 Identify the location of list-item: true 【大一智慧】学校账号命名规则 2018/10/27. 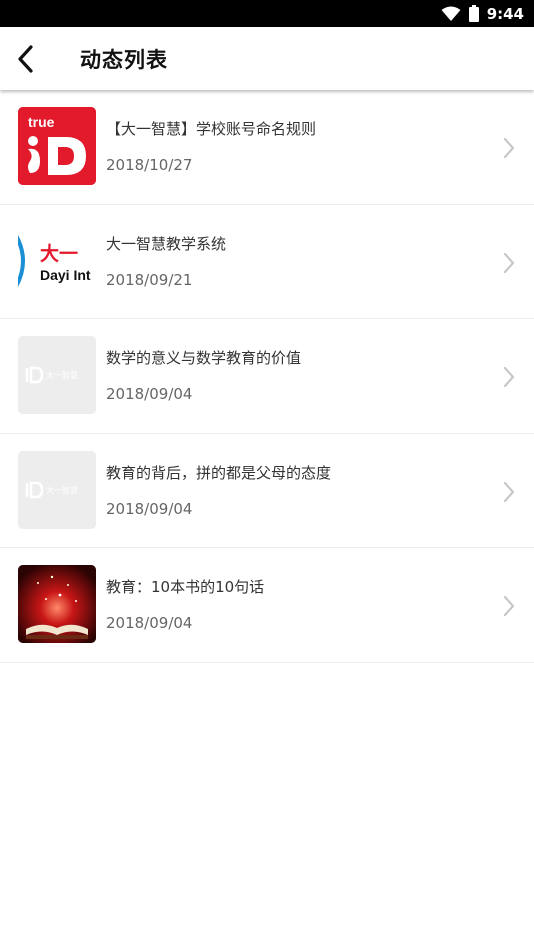
(267, 147).